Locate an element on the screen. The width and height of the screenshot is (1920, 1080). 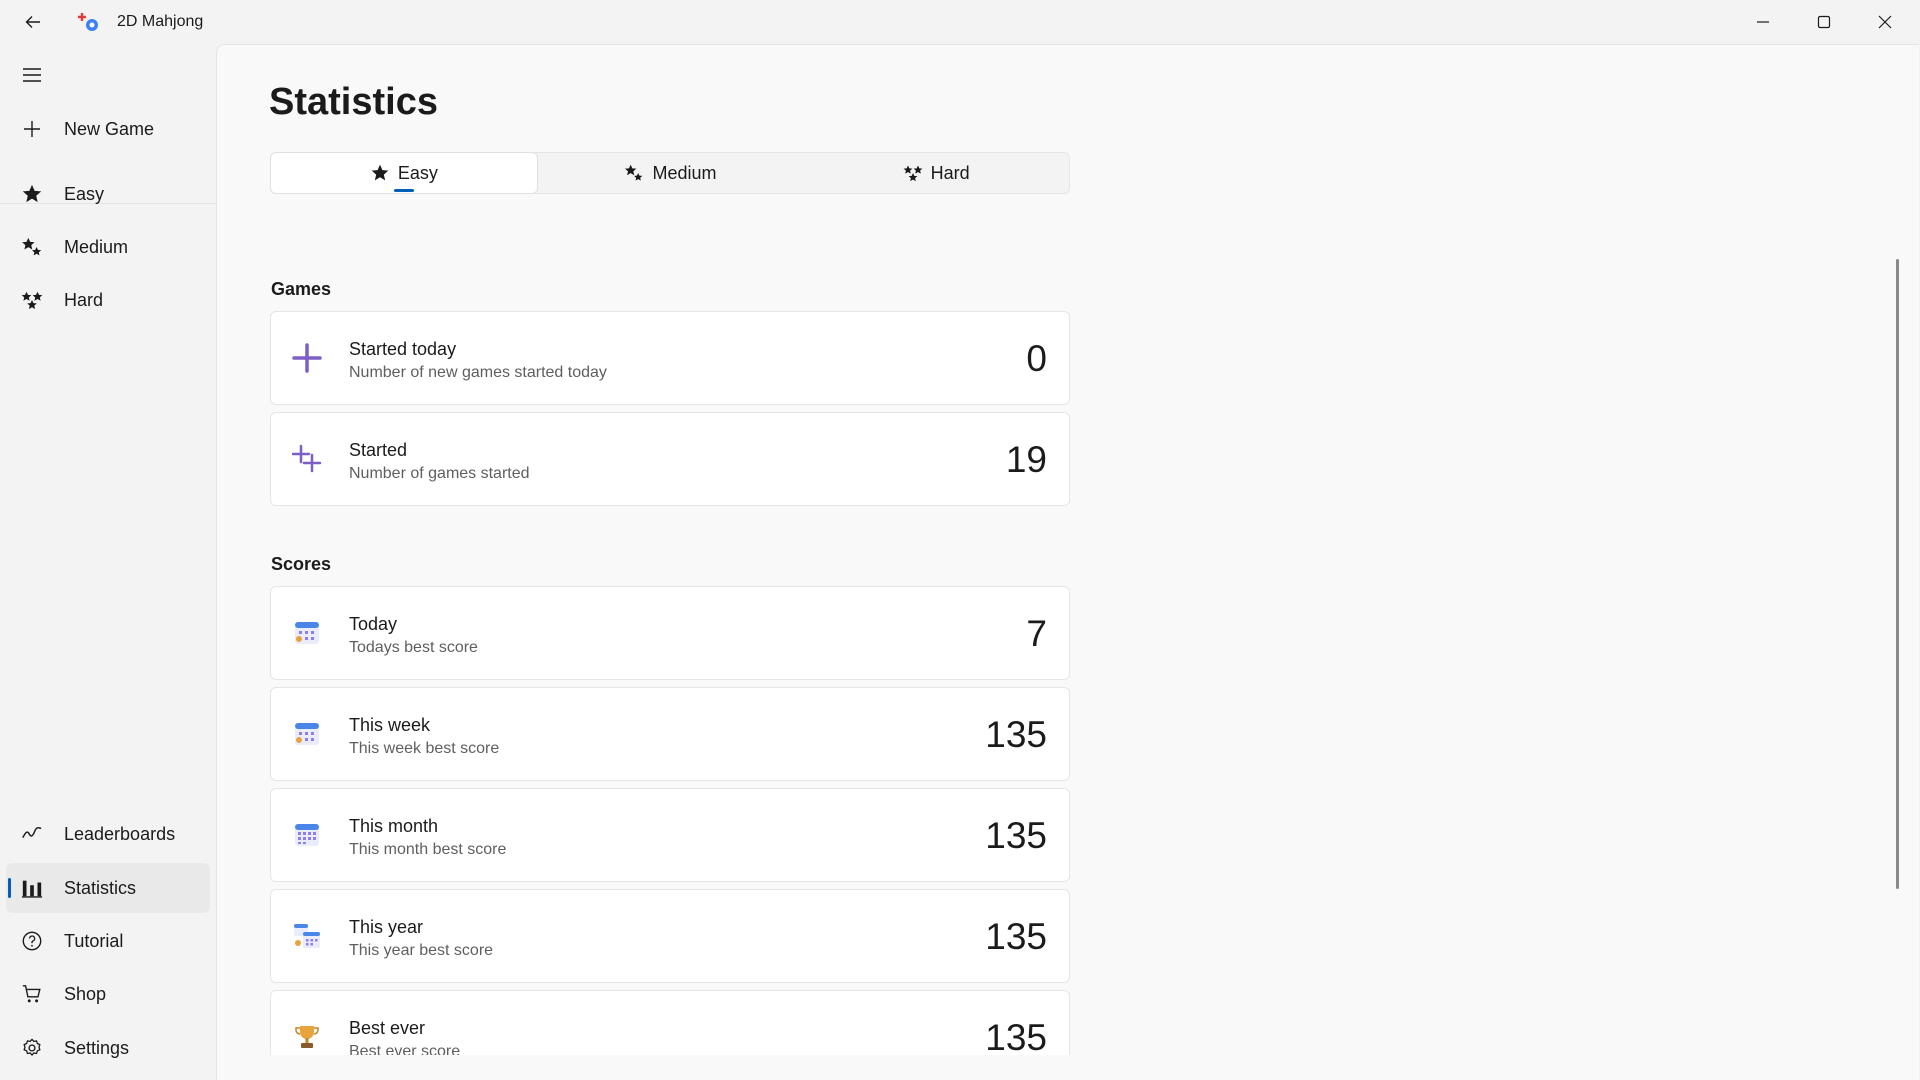
calendar-day-icon is located at coordinates (307, 633).